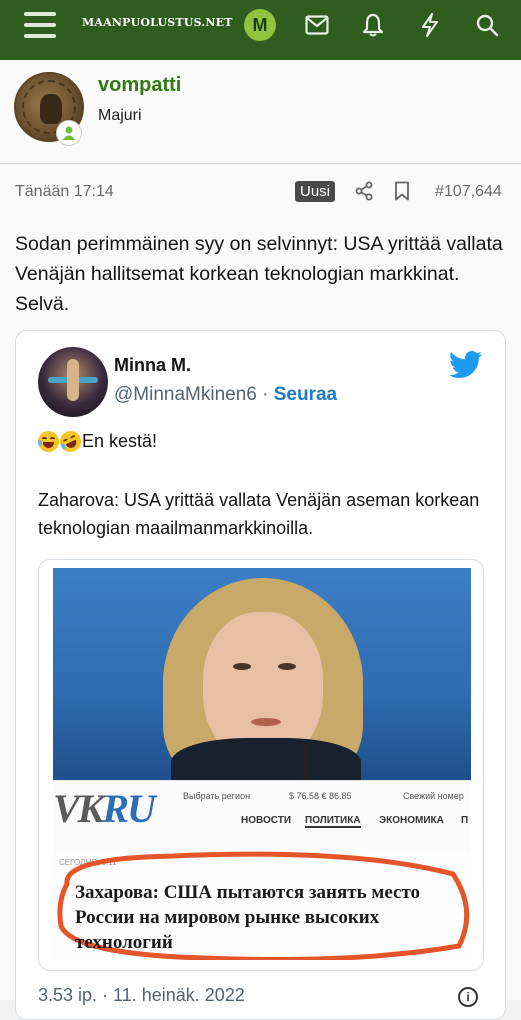  Describe the element at coordinates (465, 365) in the screenshot. I see `twitter-bird-icon` at that location.